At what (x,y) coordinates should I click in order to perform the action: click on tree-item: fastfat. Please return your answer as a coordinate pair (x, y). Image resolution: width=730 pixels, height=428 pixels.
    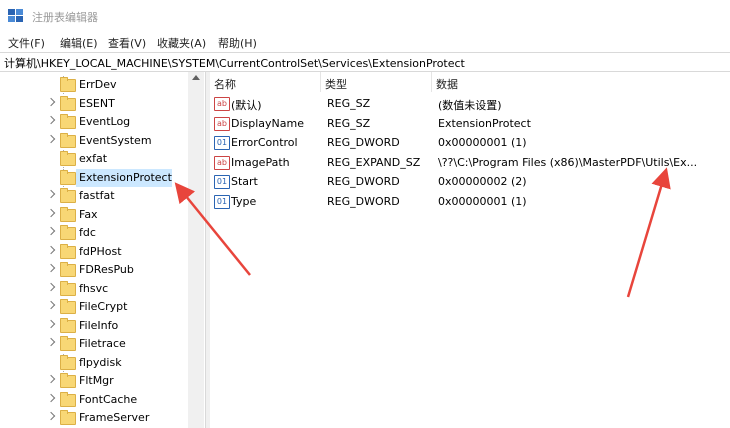
    Looking at the image, I should click on (94, 196).